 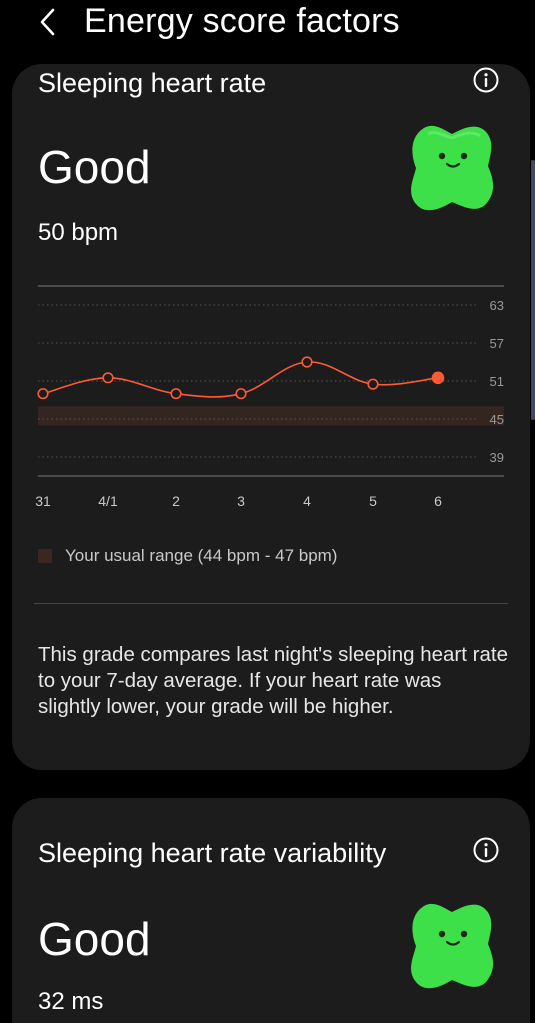 I want to click on y-tick-label: 45, so click(x=497, y=419).